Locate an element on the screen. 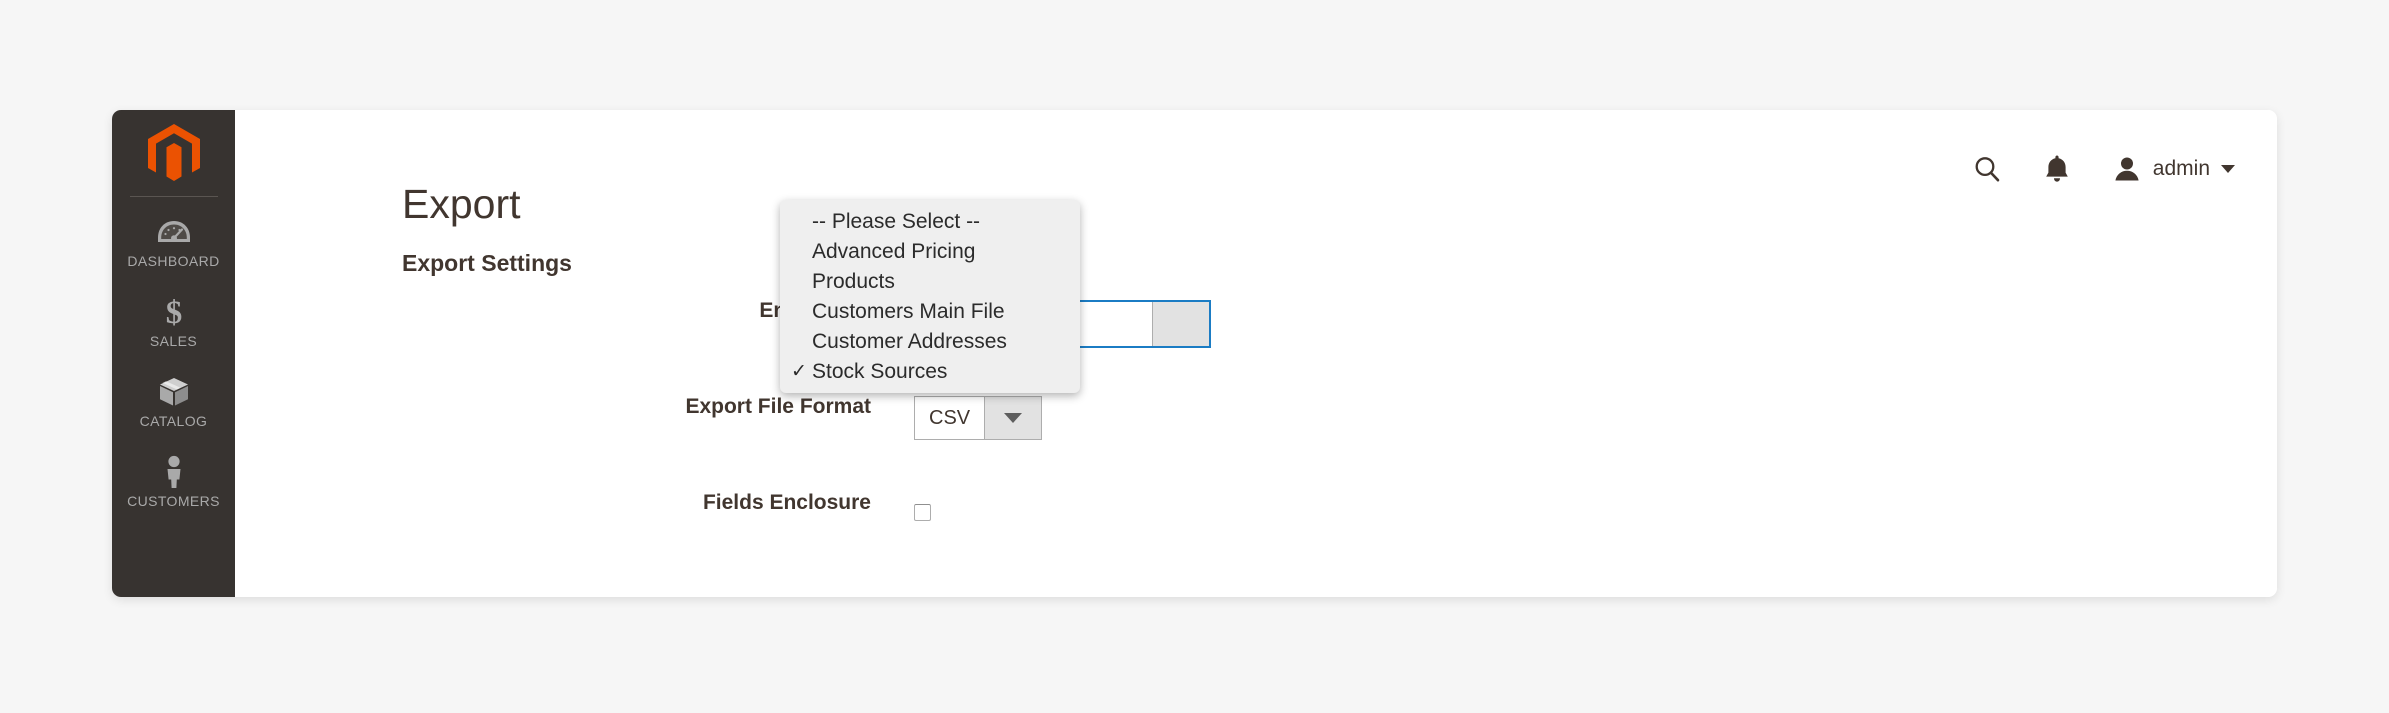  bell-icon is located at coordinates (2057, 169).